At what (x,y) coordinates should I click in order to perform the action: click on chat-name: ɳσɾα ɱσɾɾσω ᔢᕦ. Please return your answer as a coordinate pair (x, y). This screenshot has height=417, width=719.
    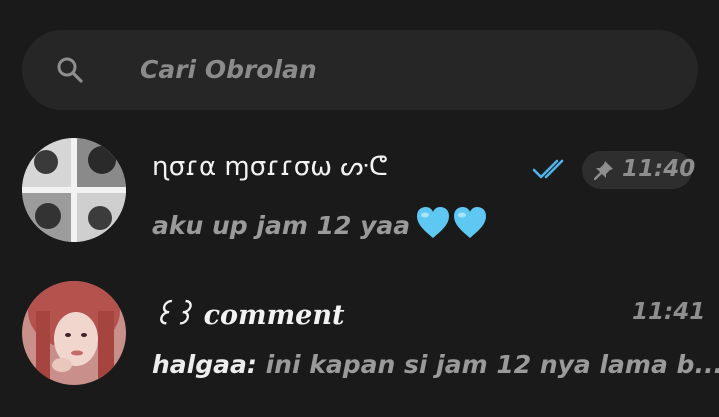
    Looking at the image, I should click on (270, 167).